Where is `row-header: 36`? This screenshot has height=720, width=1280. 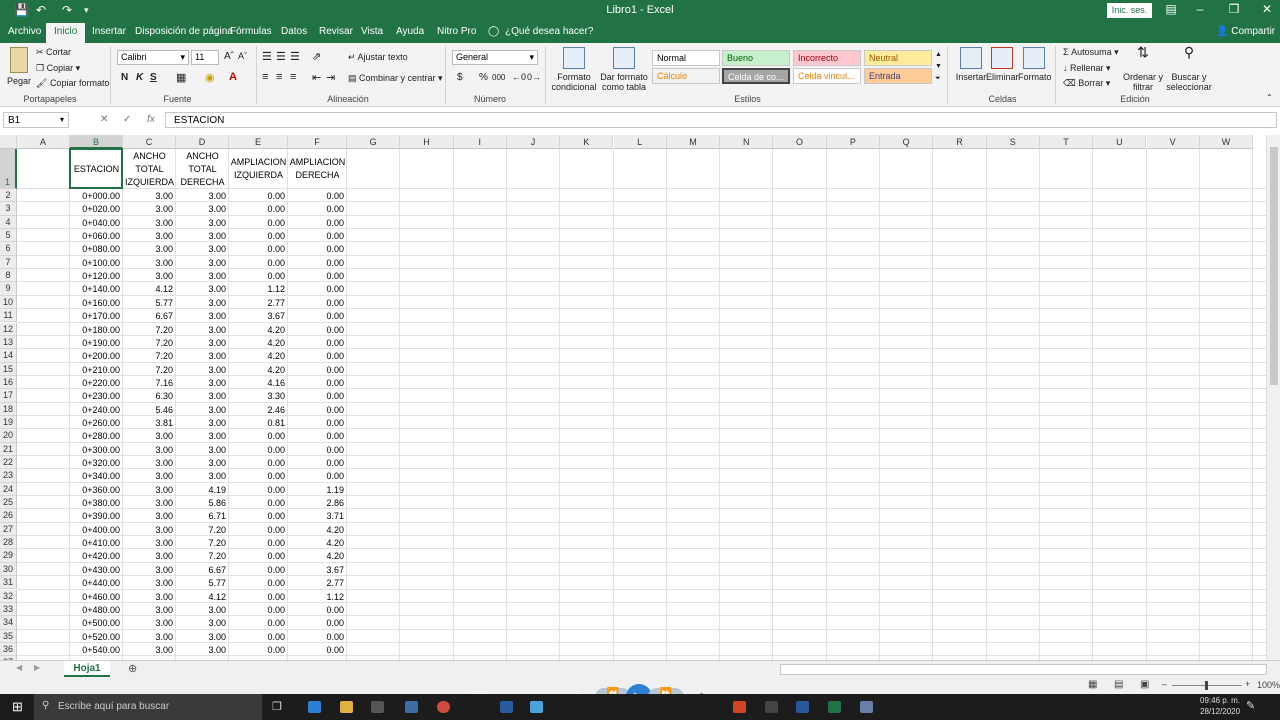
row-header: 36 is located at coordinates (8, 649).